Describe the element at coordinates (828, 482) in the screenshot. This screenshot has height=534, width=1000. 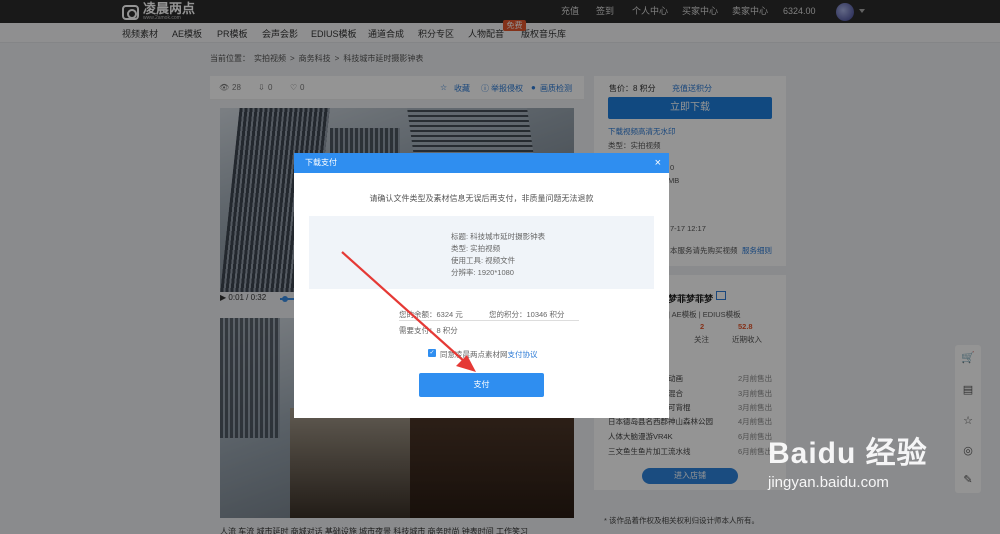
I see `watermark-sub: jingyan.baidu.com` at that location.